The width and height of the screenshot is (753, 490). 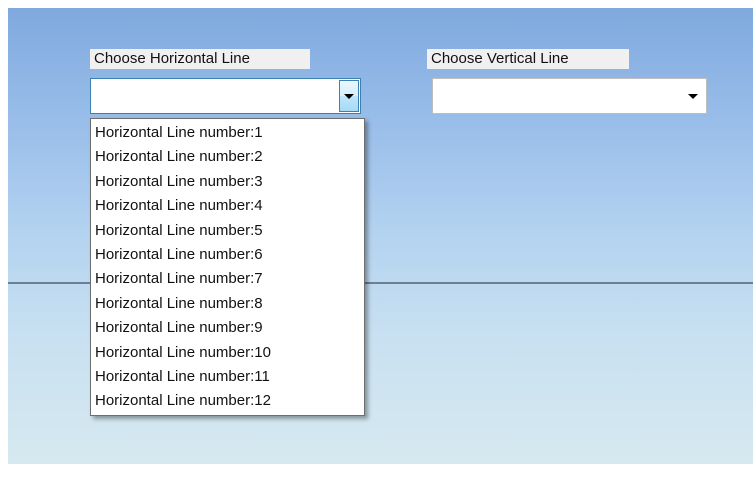 What do you see at coordinates (569, 96) in the screenshot?
I see `vertical-line-combobox` at bounding box center [569, 96].